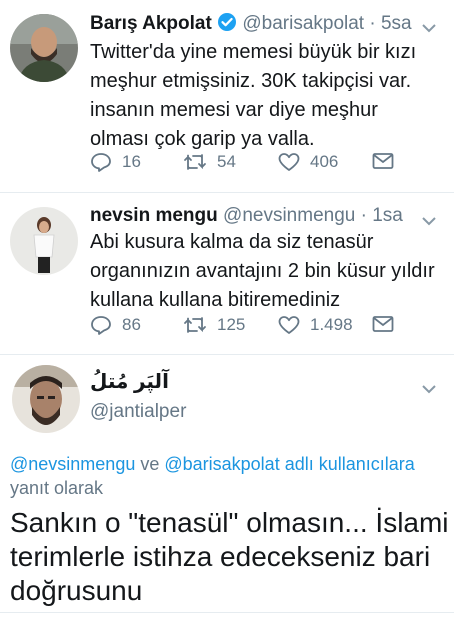 This screenshot has height=624, width=454. I want to click on like-count: 1.498, so click(331, 324).